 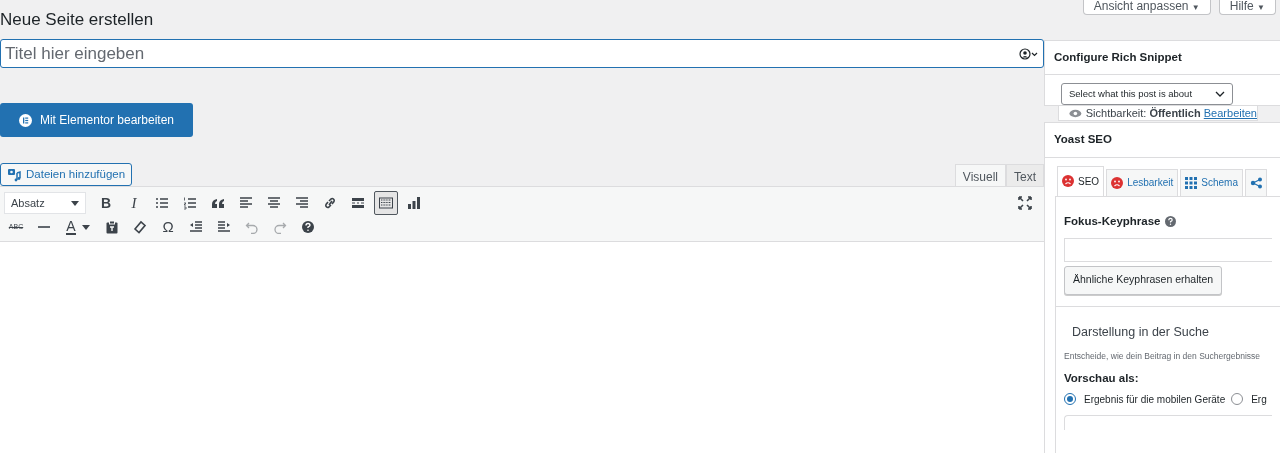 What do you see at coordinates (1075, 114) in the screenshot?
I see `eye-icon` at bounding box center [1075, 114].